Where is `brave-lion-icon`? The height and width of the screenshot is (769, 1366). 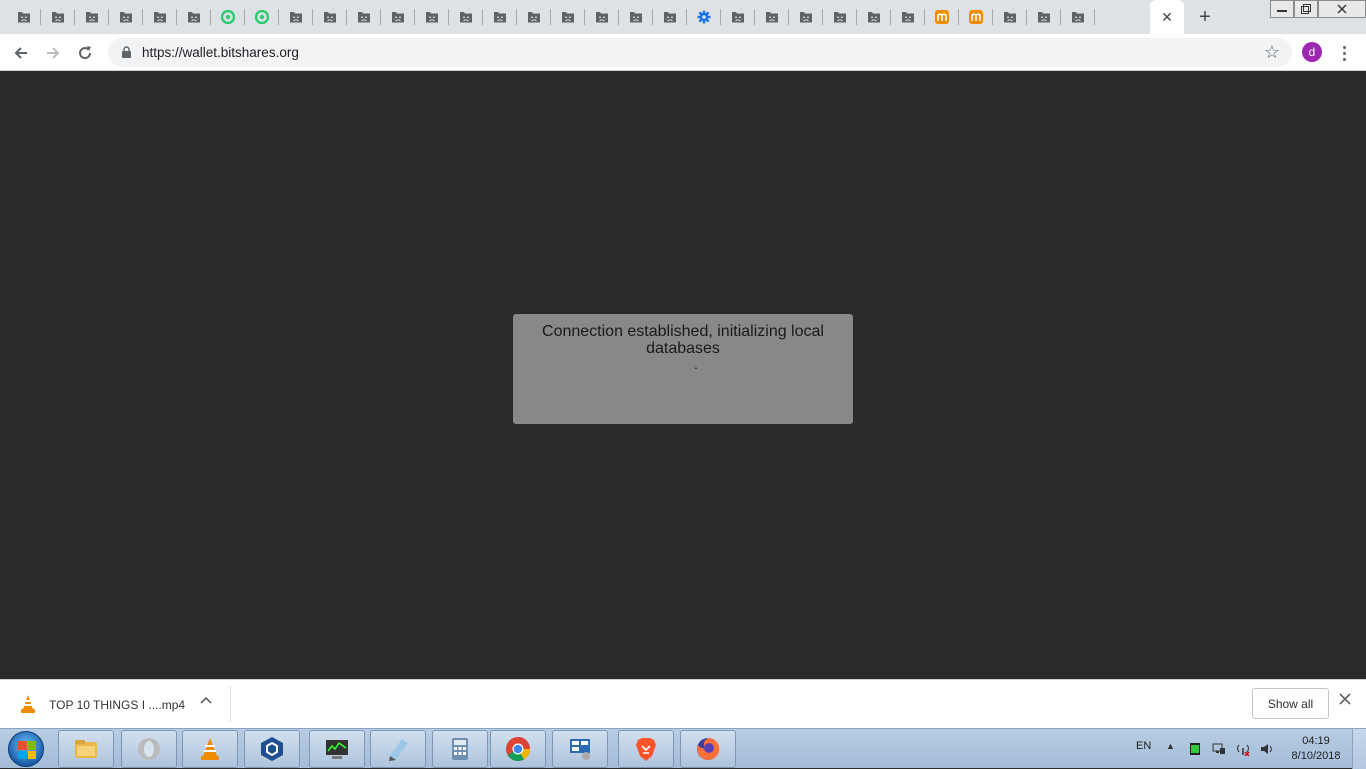 brave-lion-icon is located at coordinates (646, 749).